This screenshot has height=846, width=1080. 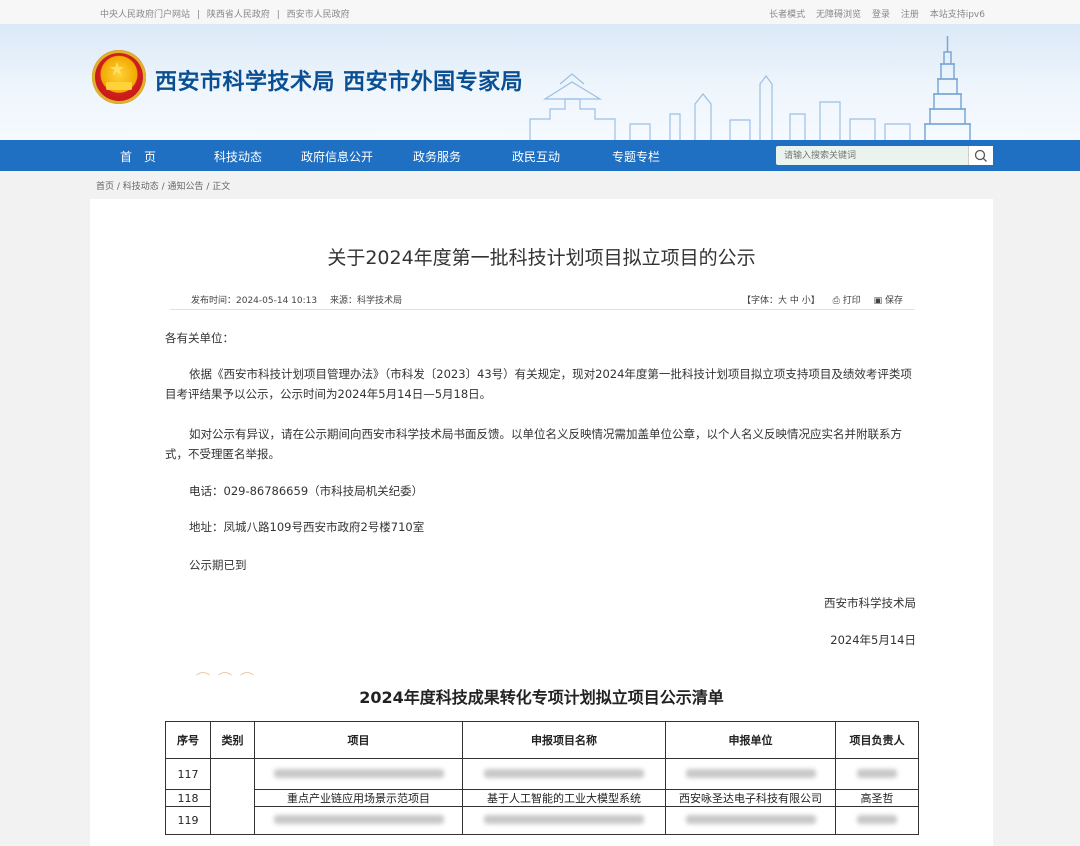 I want to click on article-title: 关于2024年度第一批科技计划项目拟立项目的公示, so click(x=541, y=258).